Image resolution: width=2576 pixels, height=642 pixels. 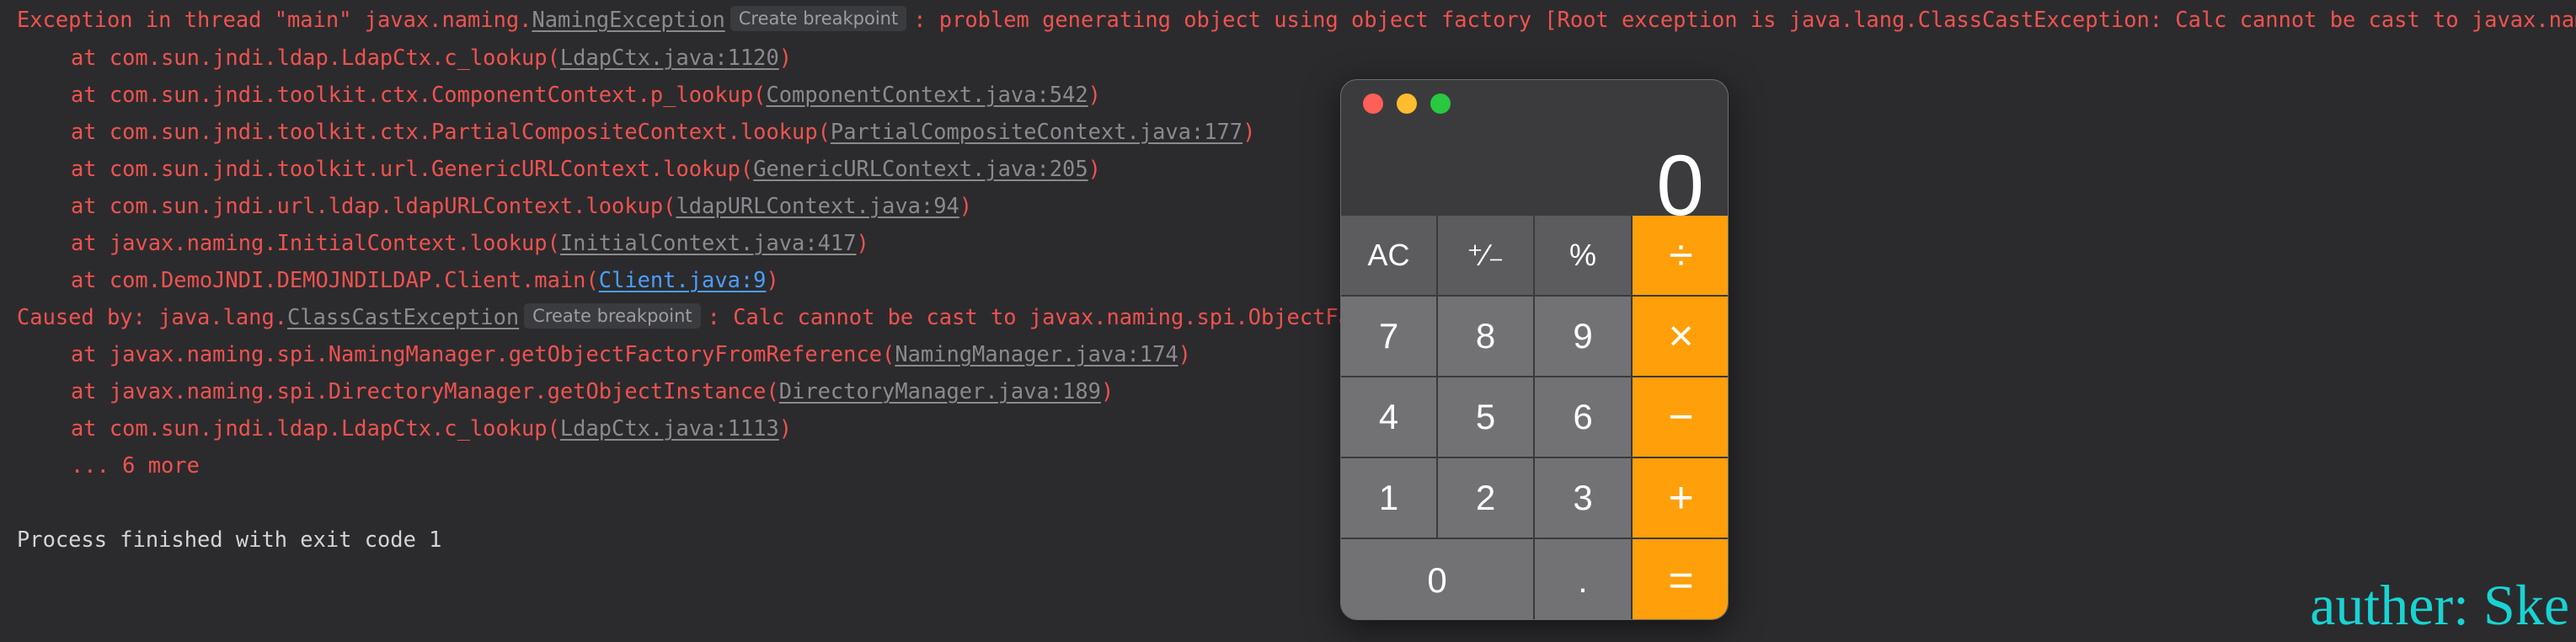 I want to click on divide-button: ÷, so click(x=1680, y=256).